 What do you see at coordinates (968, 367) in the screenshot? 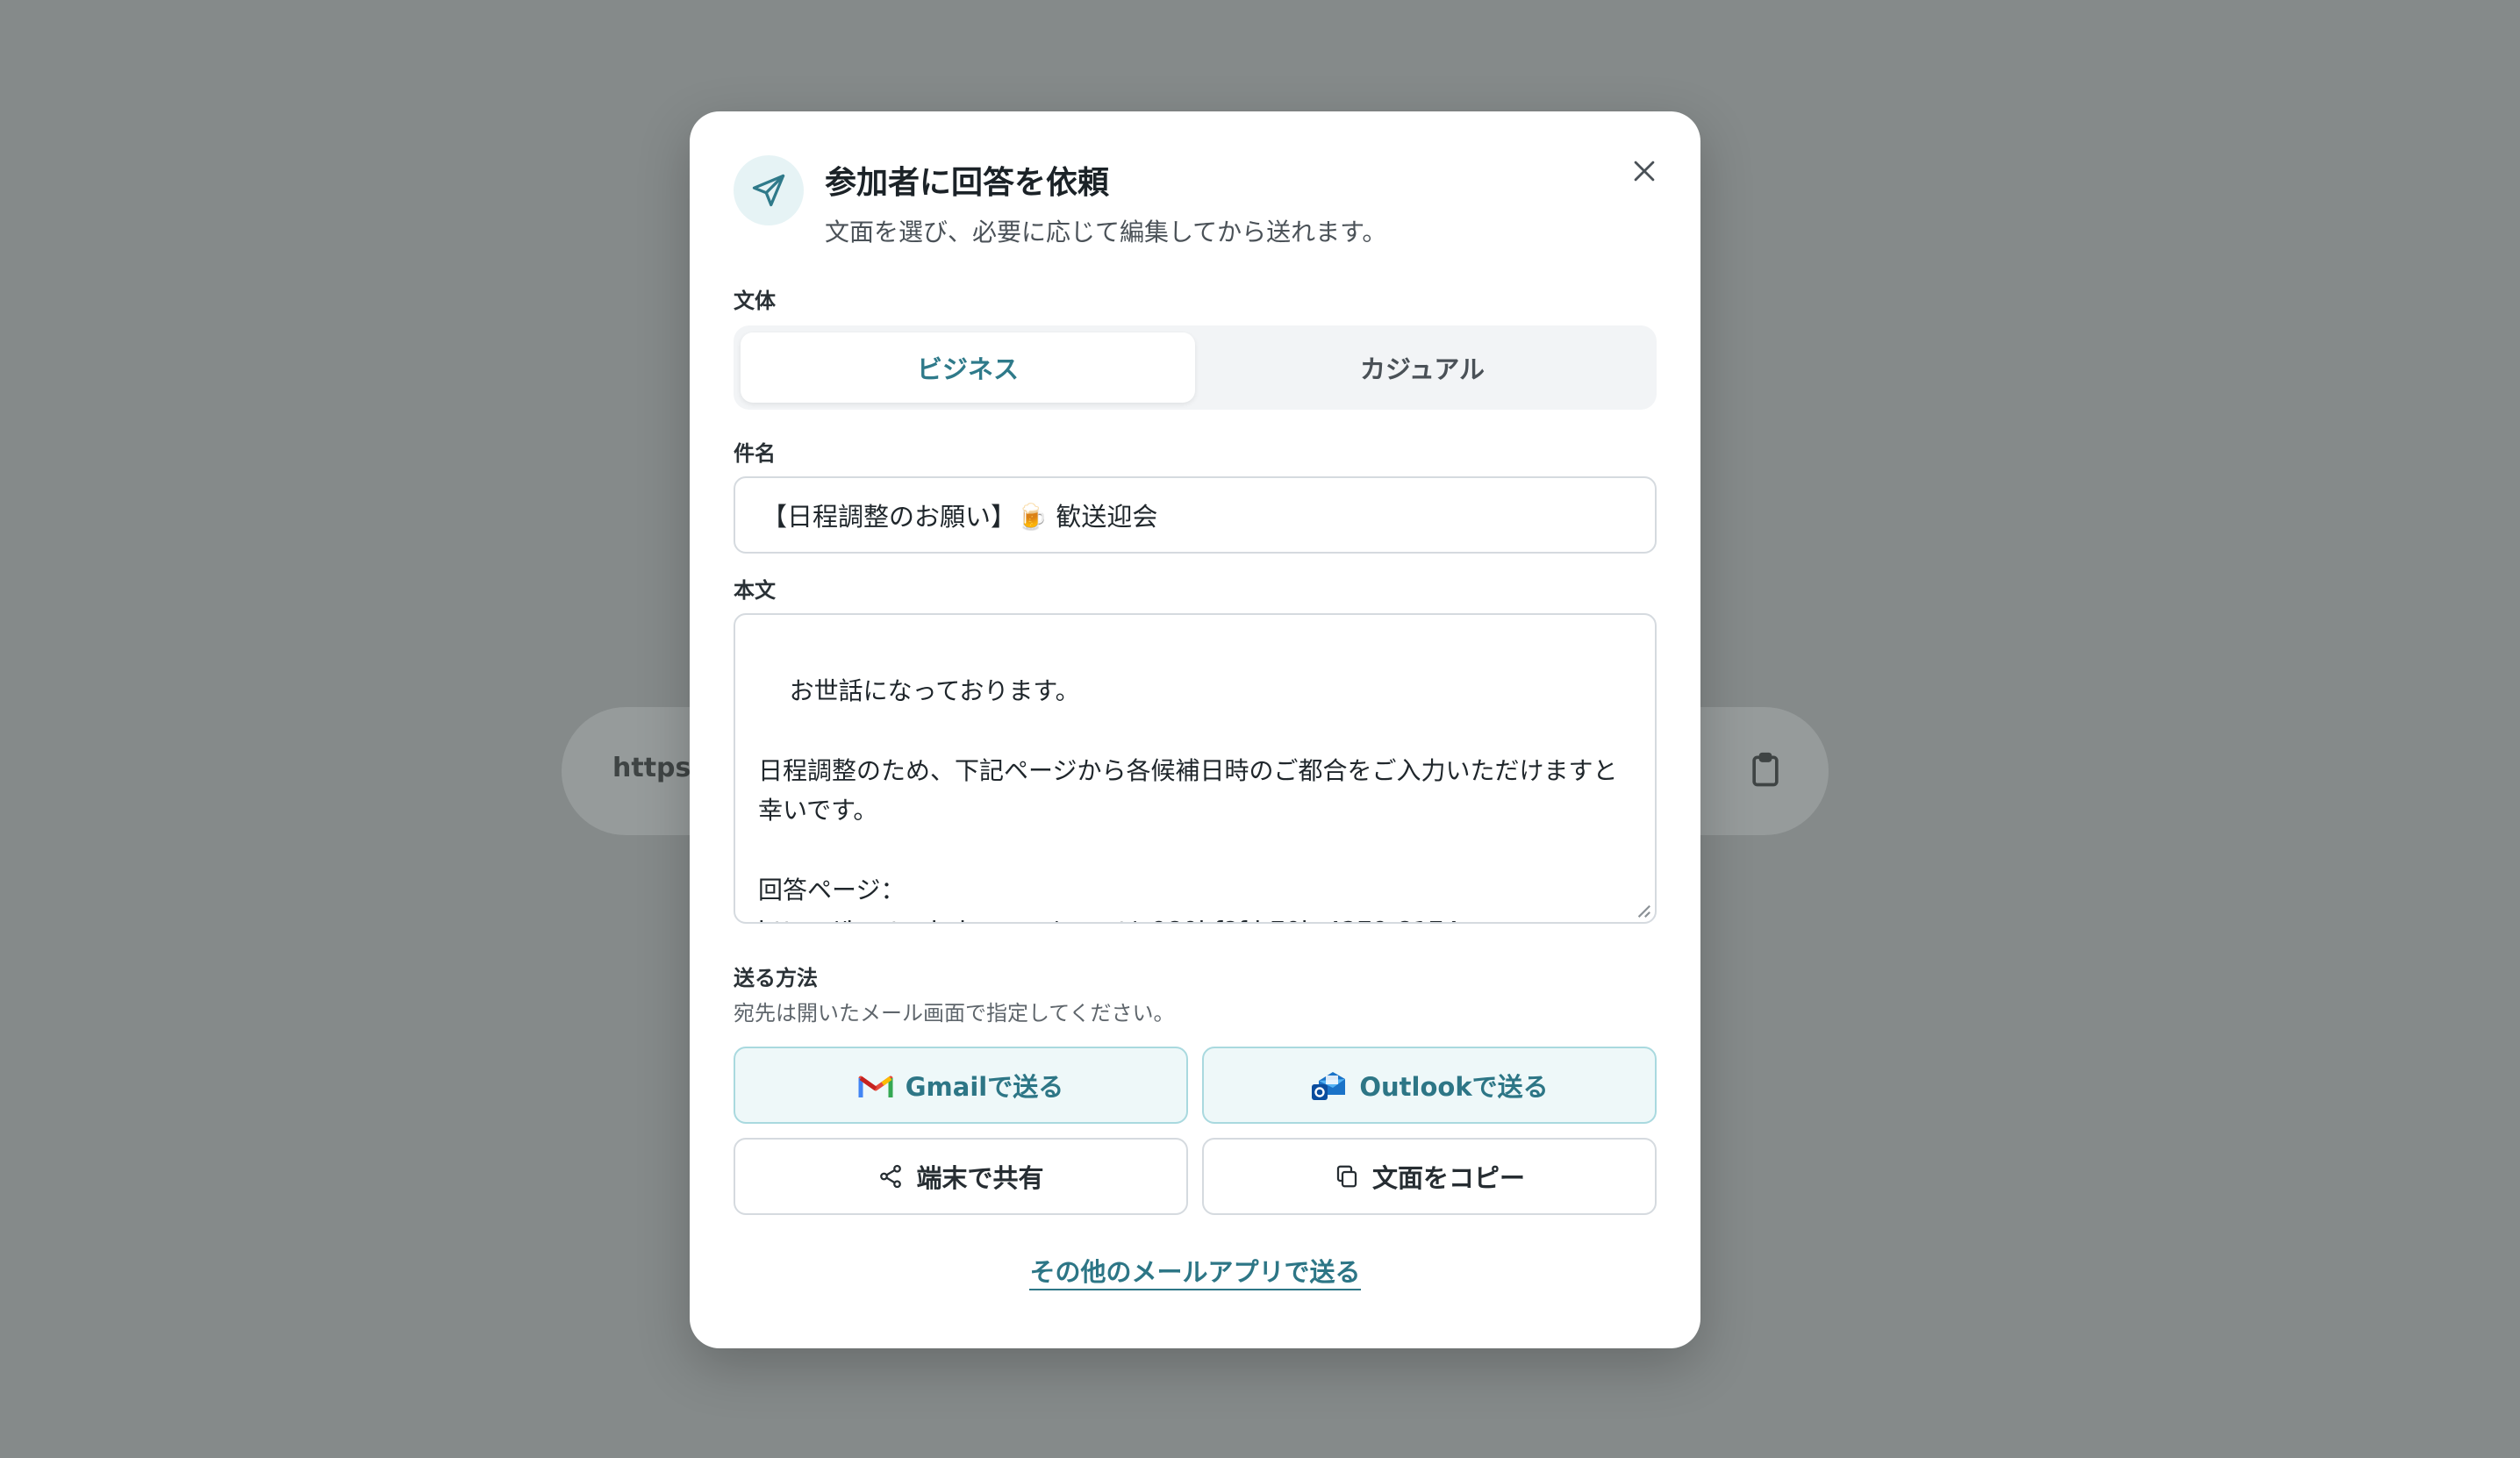
I see `style-option-business: ビジネス` at bounding box center [968, 367].